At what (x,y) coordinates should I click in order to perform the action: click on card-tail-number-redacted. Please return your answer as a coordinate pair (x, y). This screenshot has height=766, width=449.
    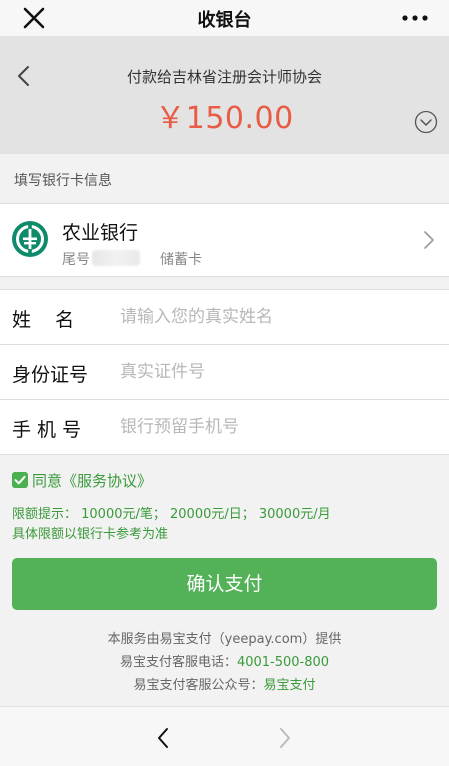
    Looking at the image, I should click on (116, 258).